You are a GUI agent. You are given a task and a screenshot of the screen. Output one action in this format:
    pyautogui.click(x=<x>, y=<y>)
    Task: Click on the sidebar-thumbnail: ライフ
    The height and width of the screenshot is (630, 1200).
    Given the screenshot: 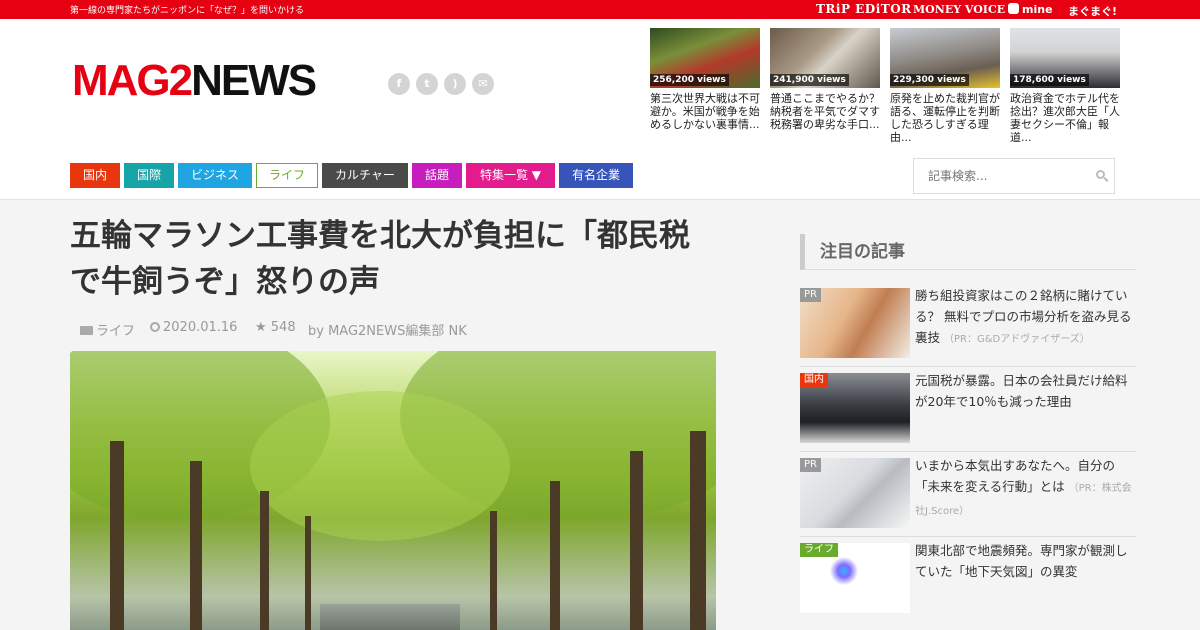 What is the action you would take?
    pyautogui.click(x=855, y=578)
    